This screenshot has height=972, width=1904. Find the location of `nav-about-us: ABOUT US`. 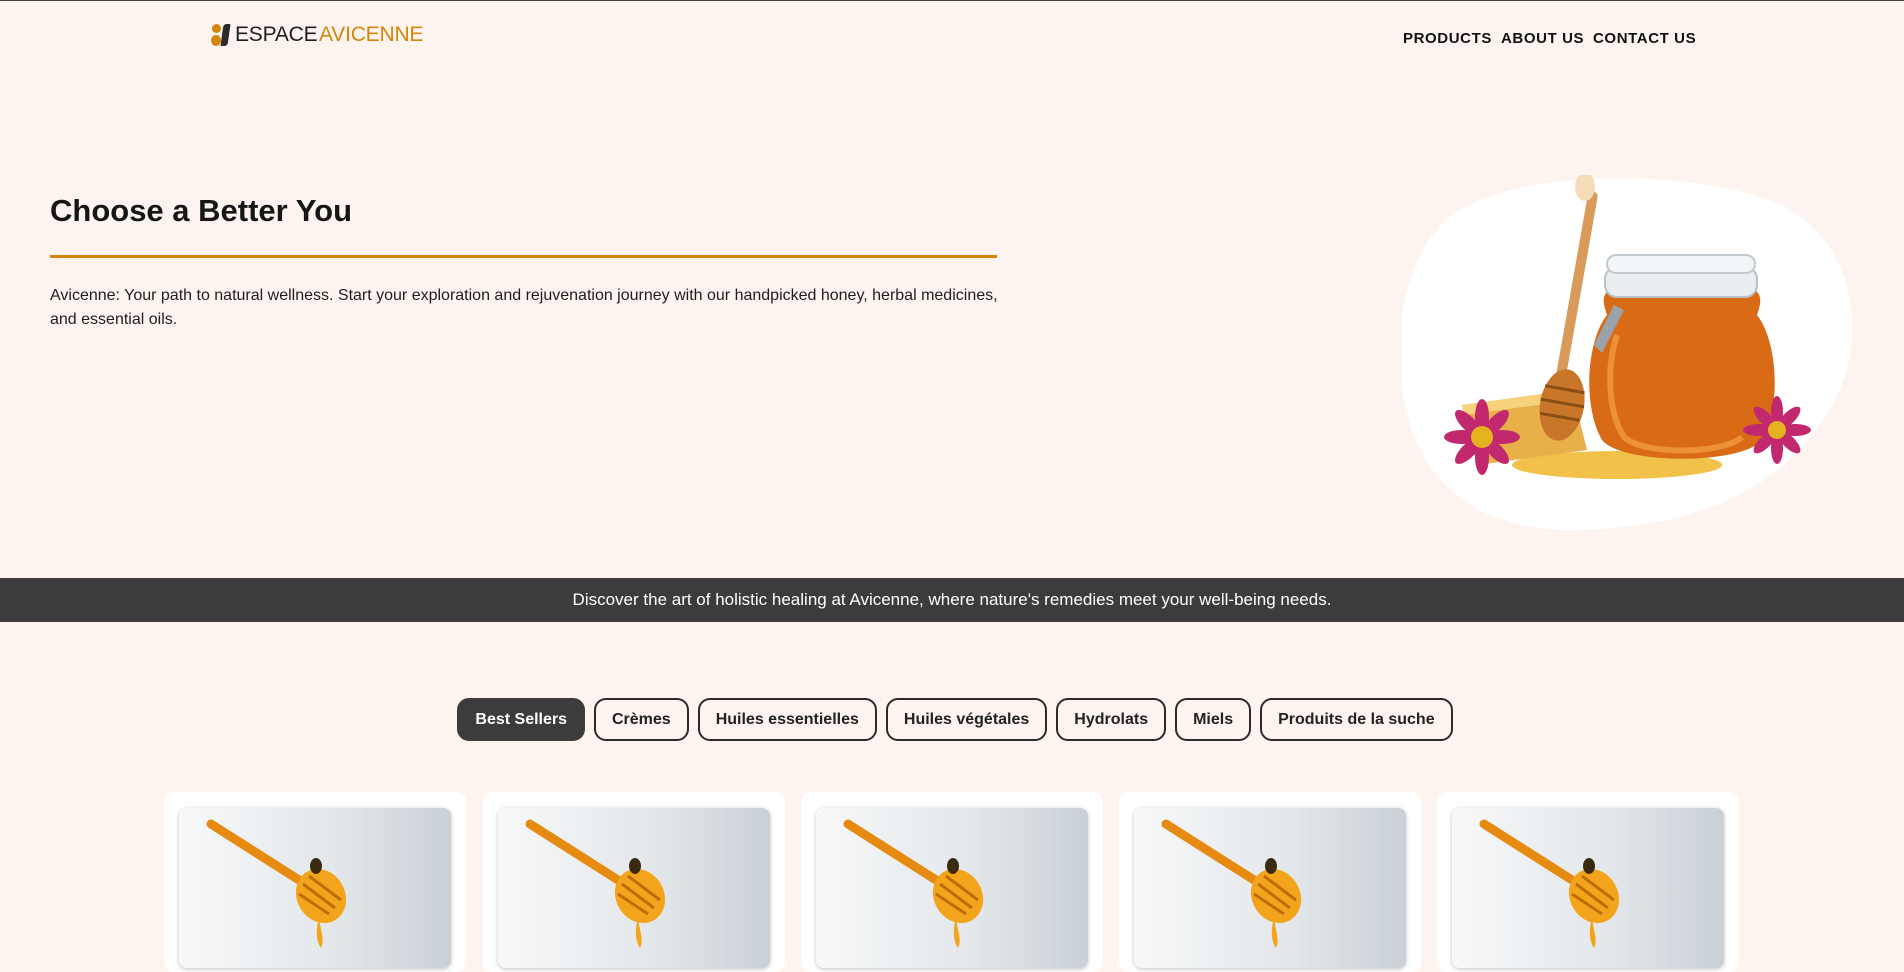

nav-about-us: ABOUT US is located at coordinates (1542, 38).